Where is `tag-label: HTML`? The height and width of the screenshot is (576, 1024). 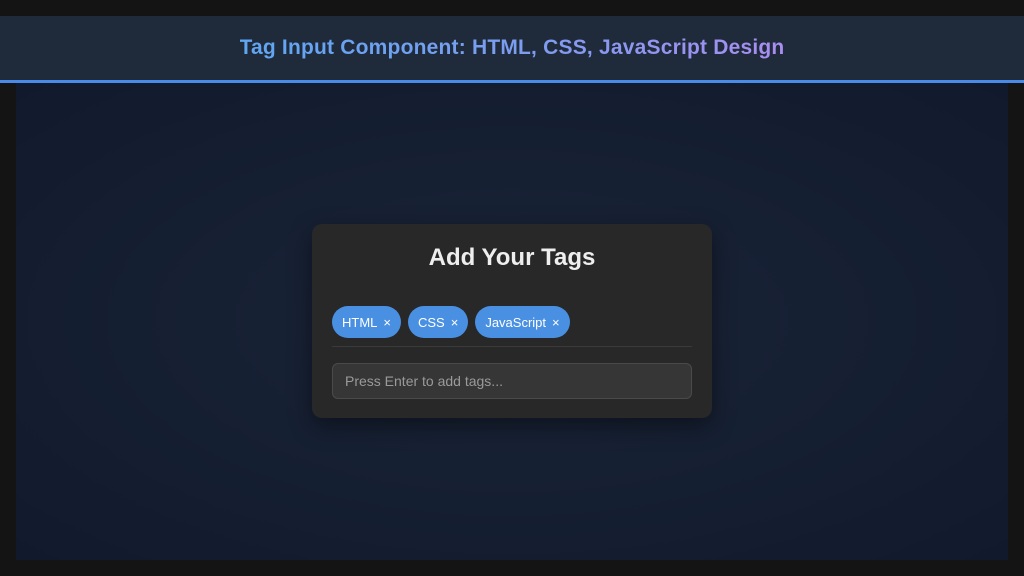
tag-label: HTML is located at coordinates (360, 322).